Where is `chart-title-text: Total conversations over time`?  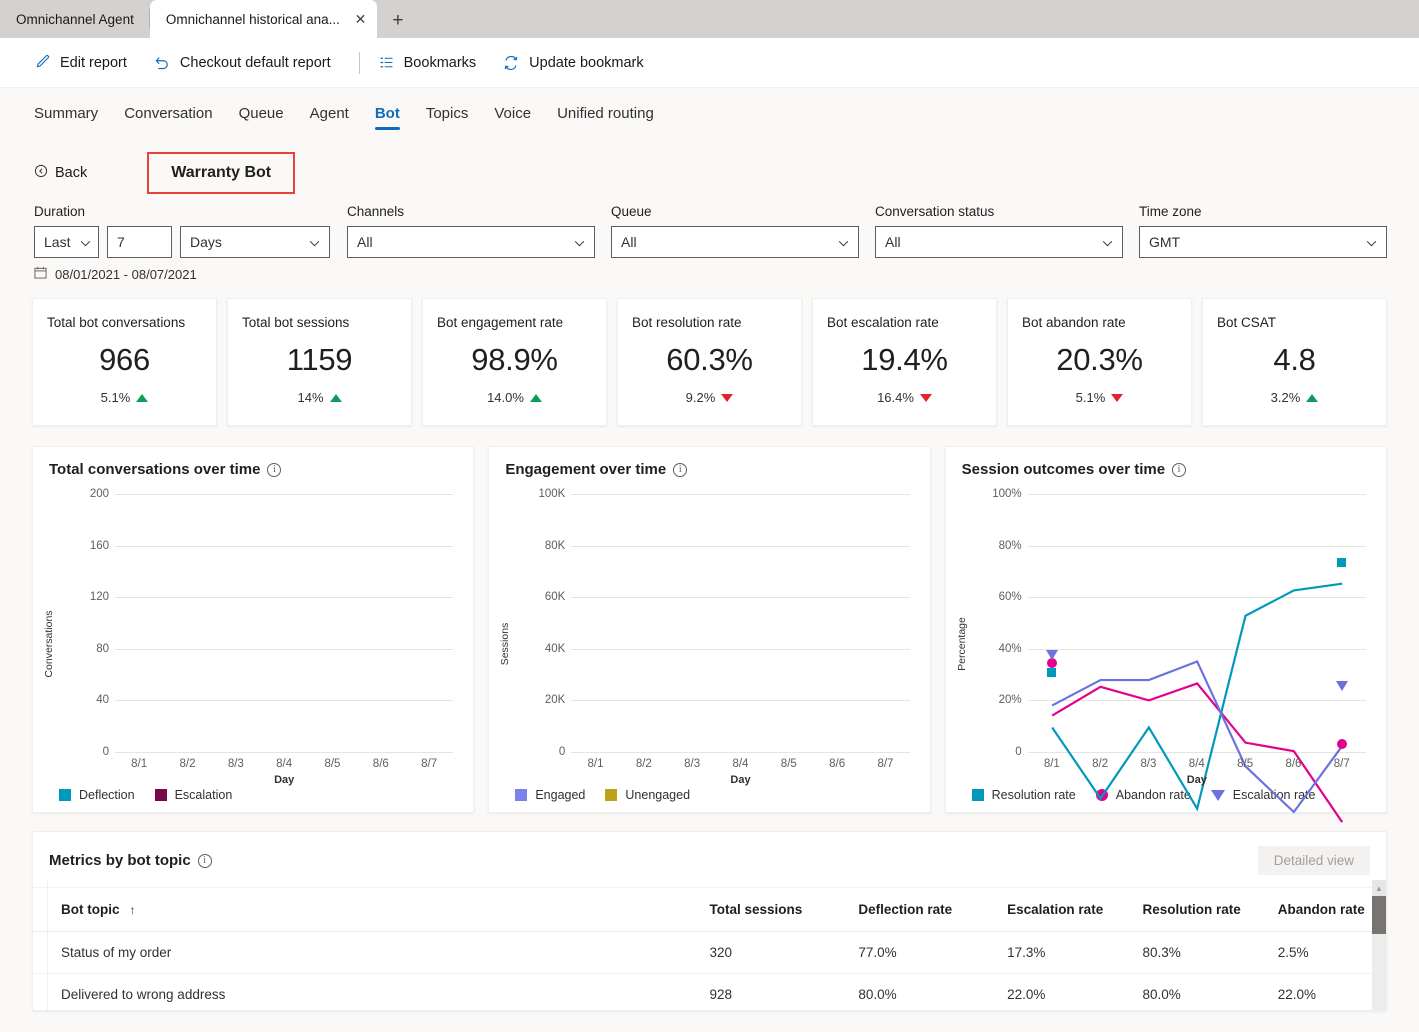
chart-title-text: Total conversations over time is located at coordinates (155, 469).